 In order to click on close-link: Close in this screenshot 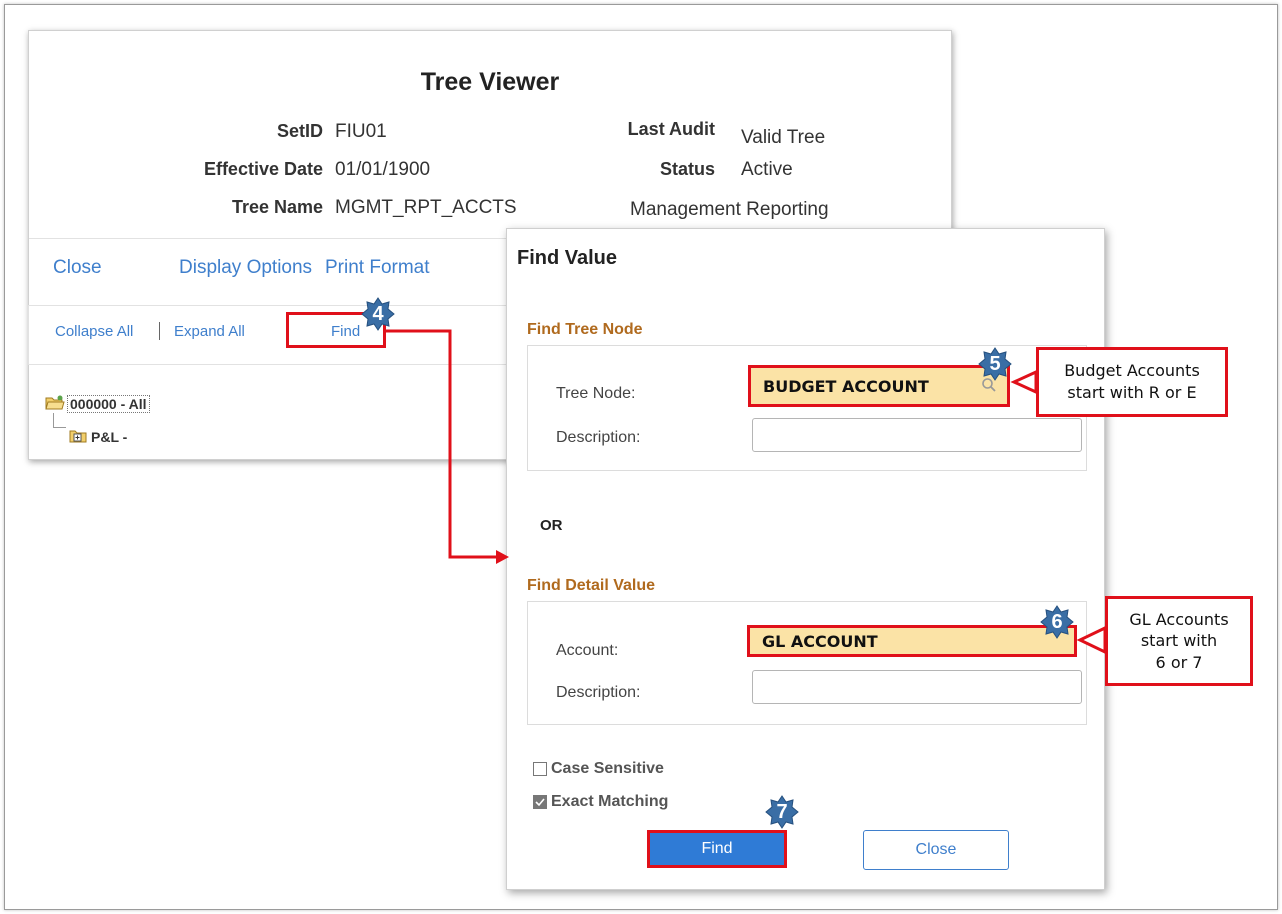, I will do `click(77, 268)`.